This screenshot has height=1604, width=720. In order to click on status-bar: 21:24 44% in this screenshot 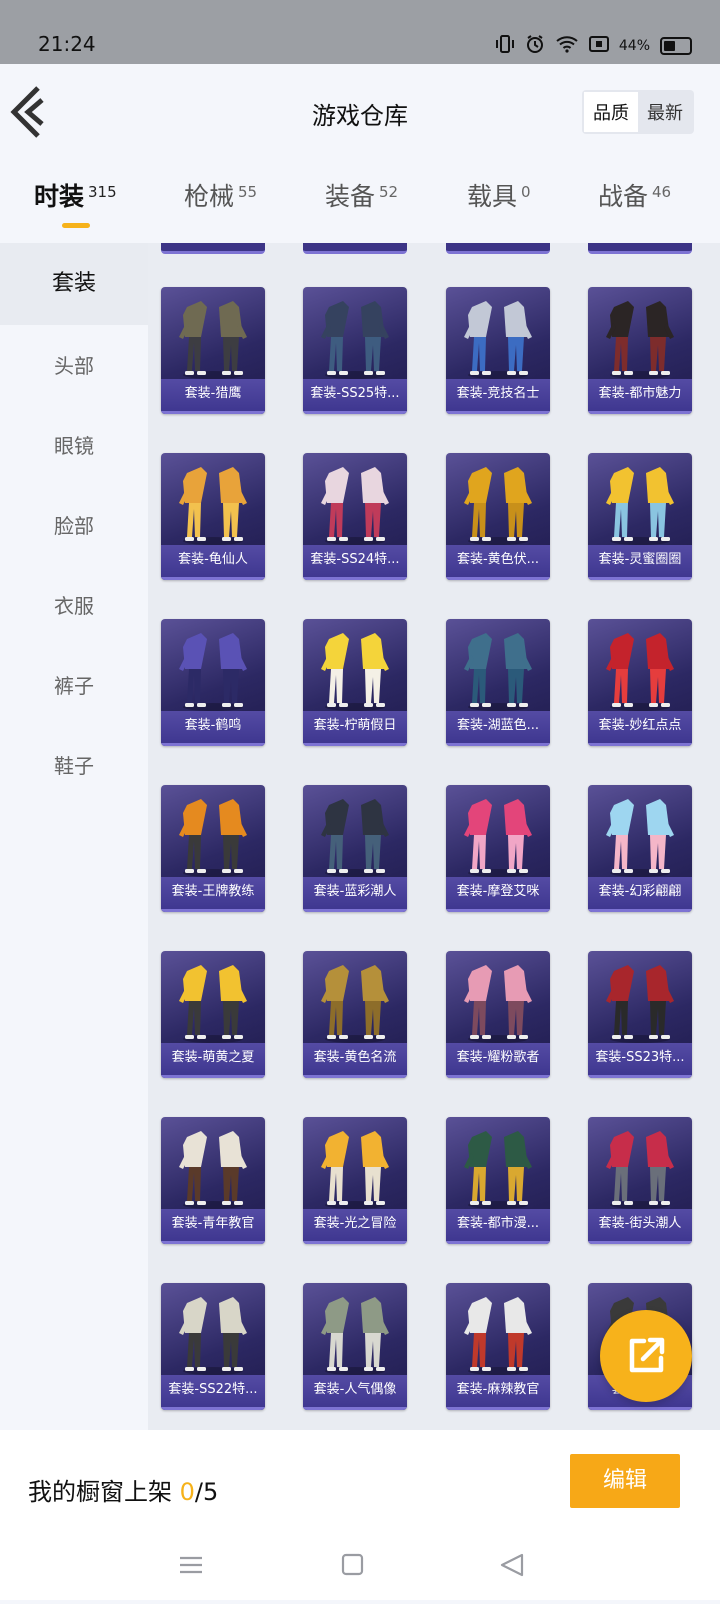, I will do `click(360, 32)`.